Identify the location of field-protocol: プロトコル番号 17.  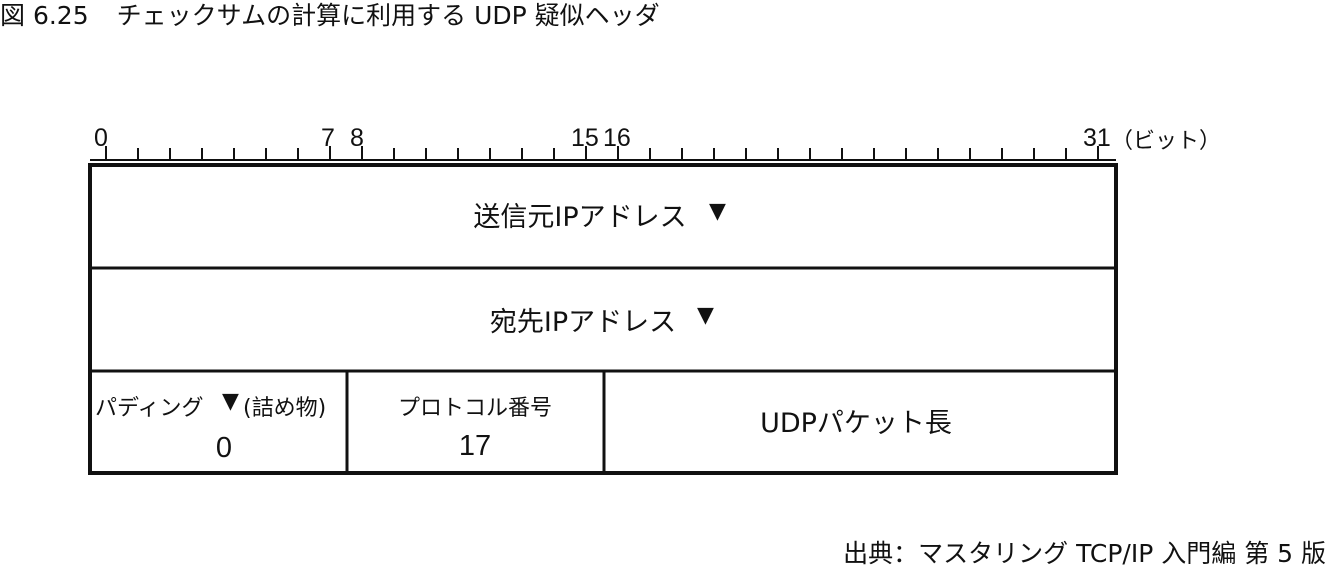
(475, 429).